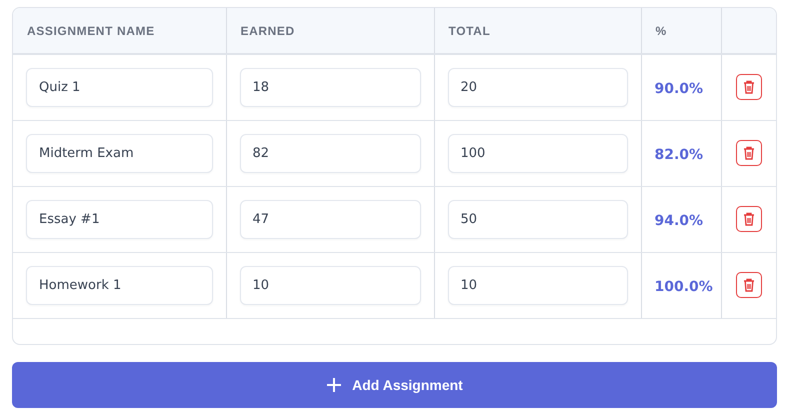 This screenshot has width=791, height=417. I want to click on column-header: EARNED, so click(330, 31).